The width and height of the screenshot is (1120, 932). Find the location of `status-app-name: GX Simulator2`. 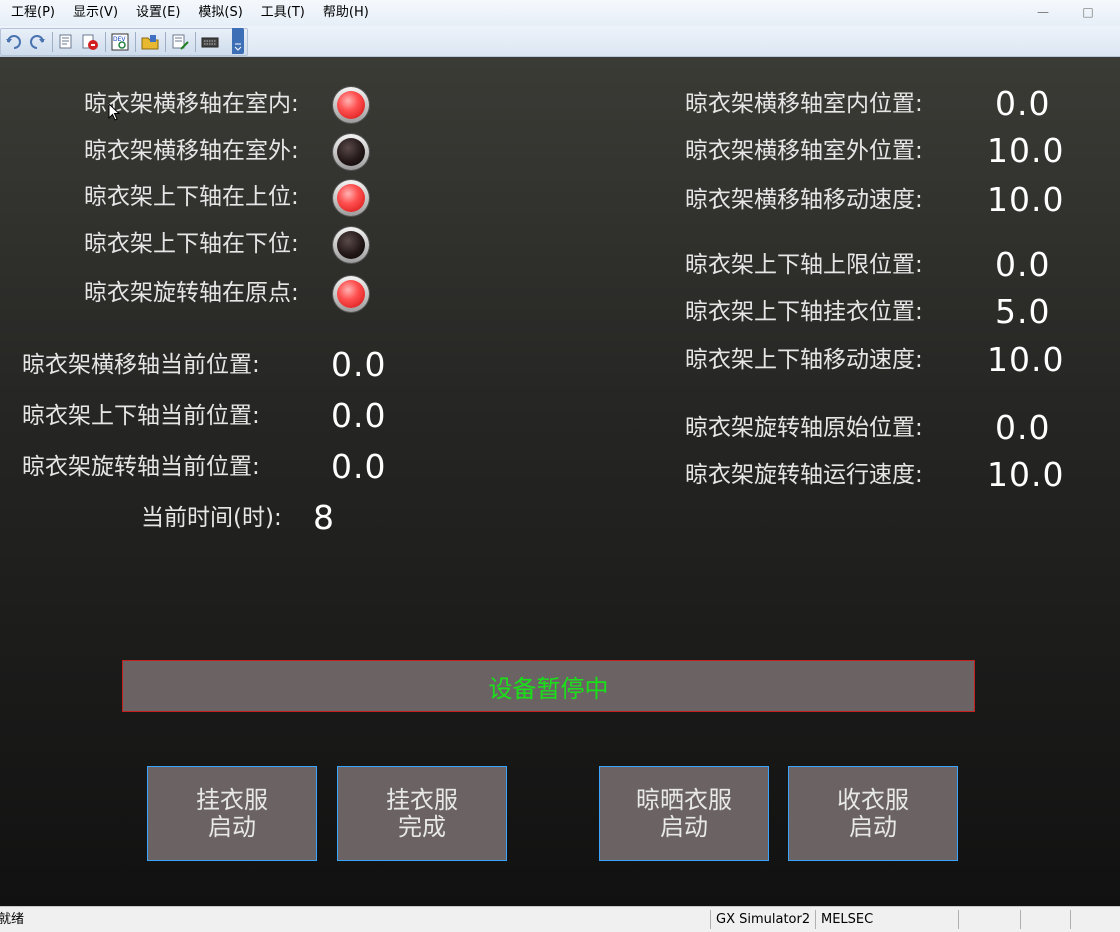

status-app-name: GX Simulator2 is located at coordinates (763, 919).